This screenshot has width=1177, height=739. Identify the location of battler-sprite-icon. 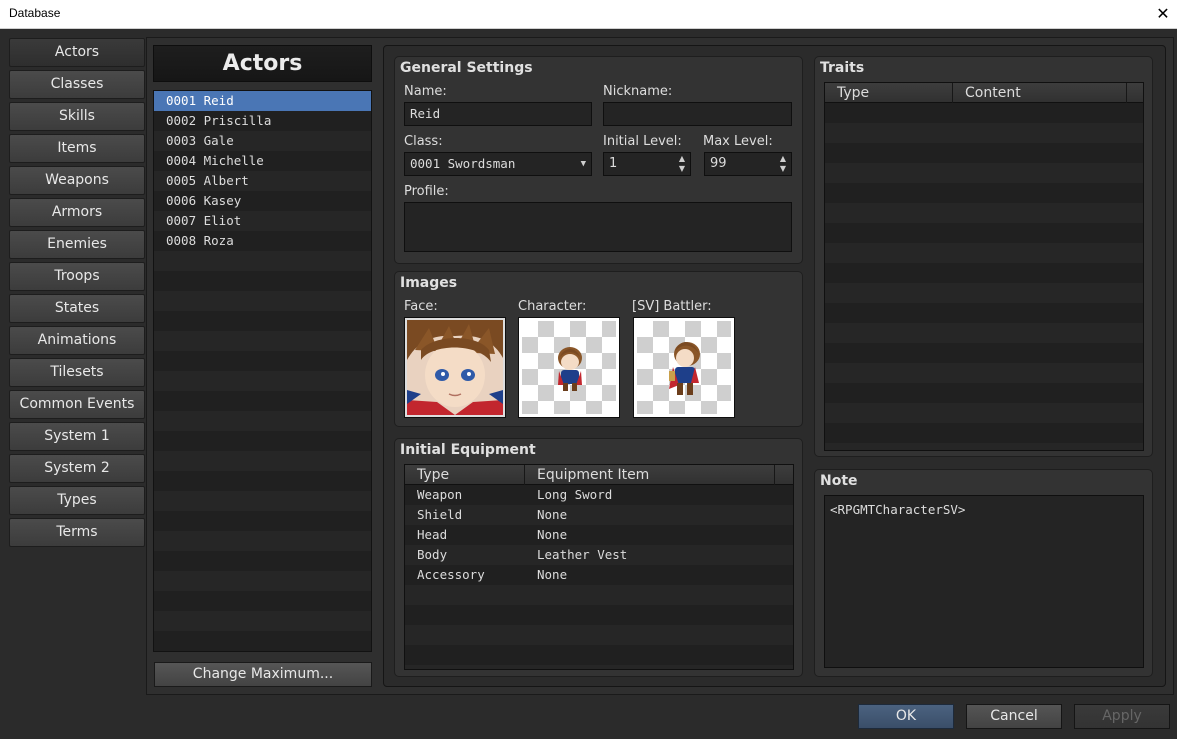
(684, 368).